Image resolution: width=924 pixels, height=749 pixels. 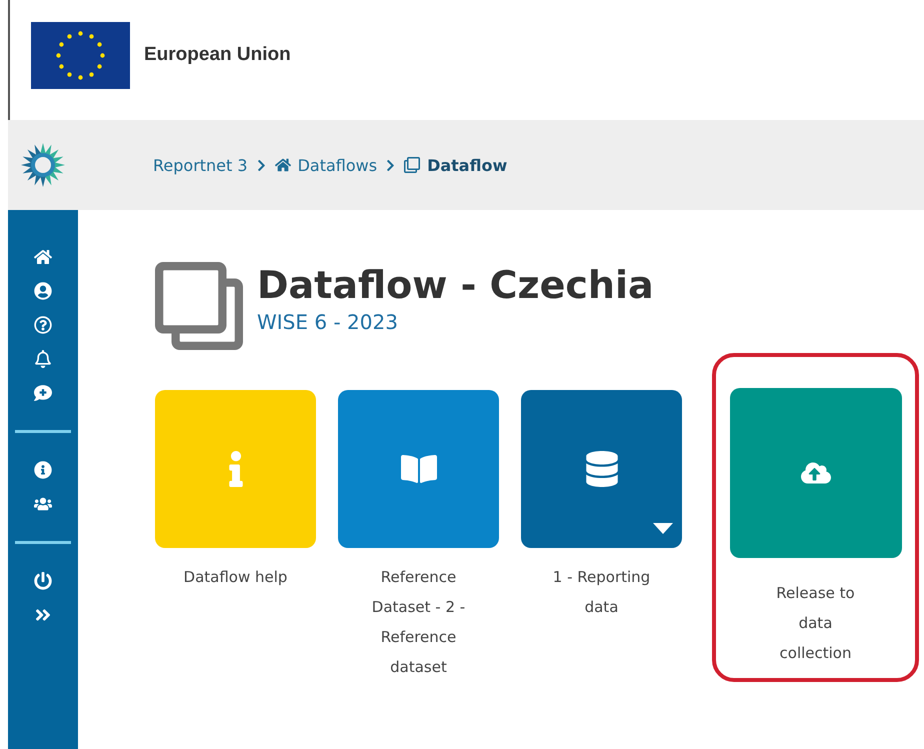 What do you see at coordinates (235, 577) in the screenshot?
I see `tile-label: Dataflow help` at bounding box center [235, 577].